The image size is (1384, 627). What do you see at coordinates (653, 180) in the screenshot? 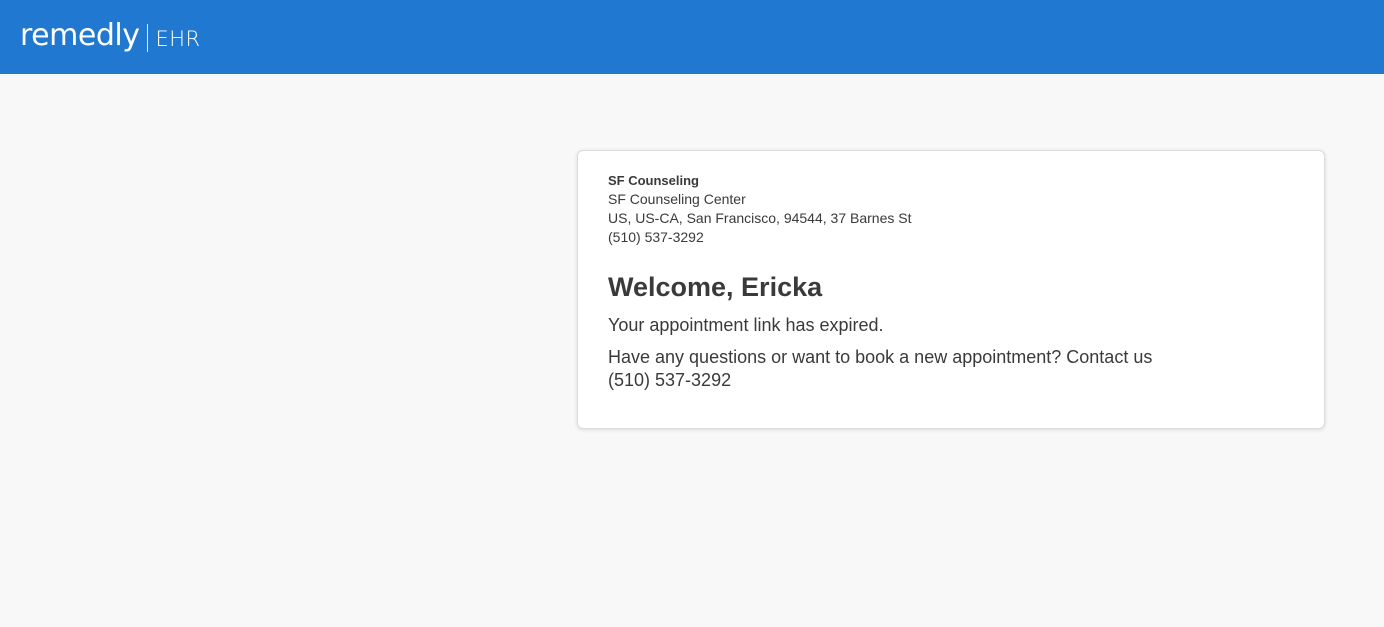
I see `practice-name: SF Counseling` at bounding box center [653, 180].